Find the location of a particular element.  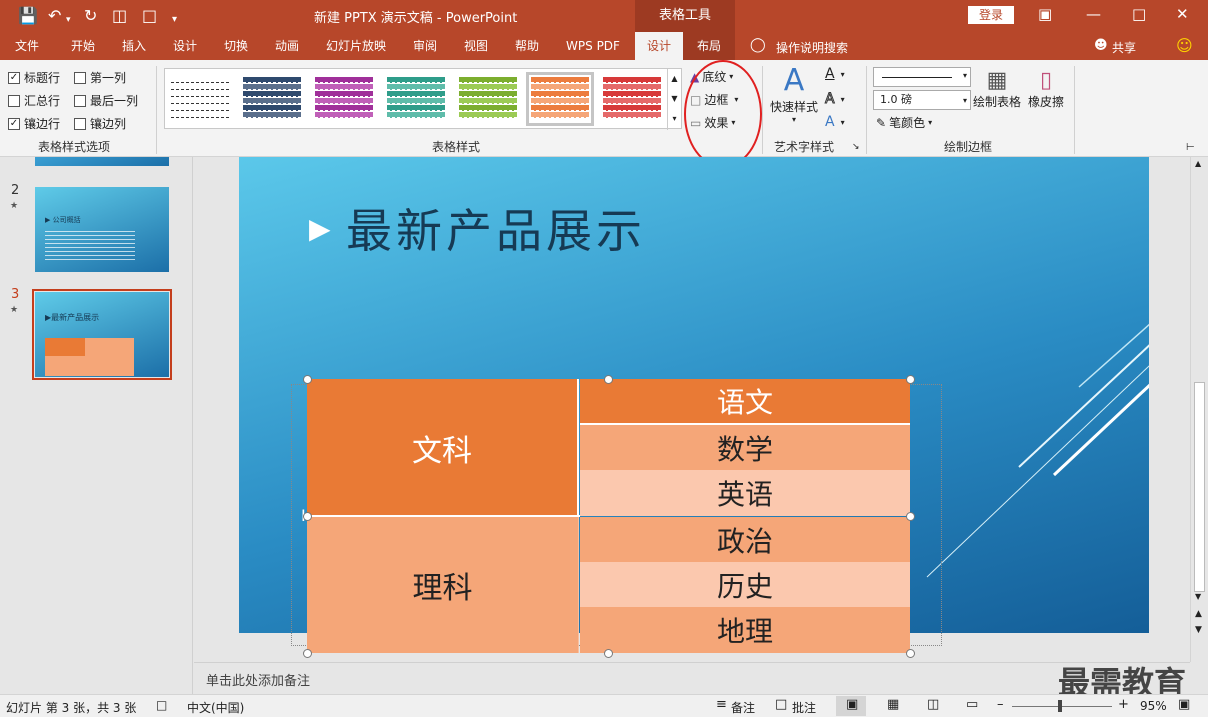

table-cell-subject: 历史 is located at coordinates (745, 584).